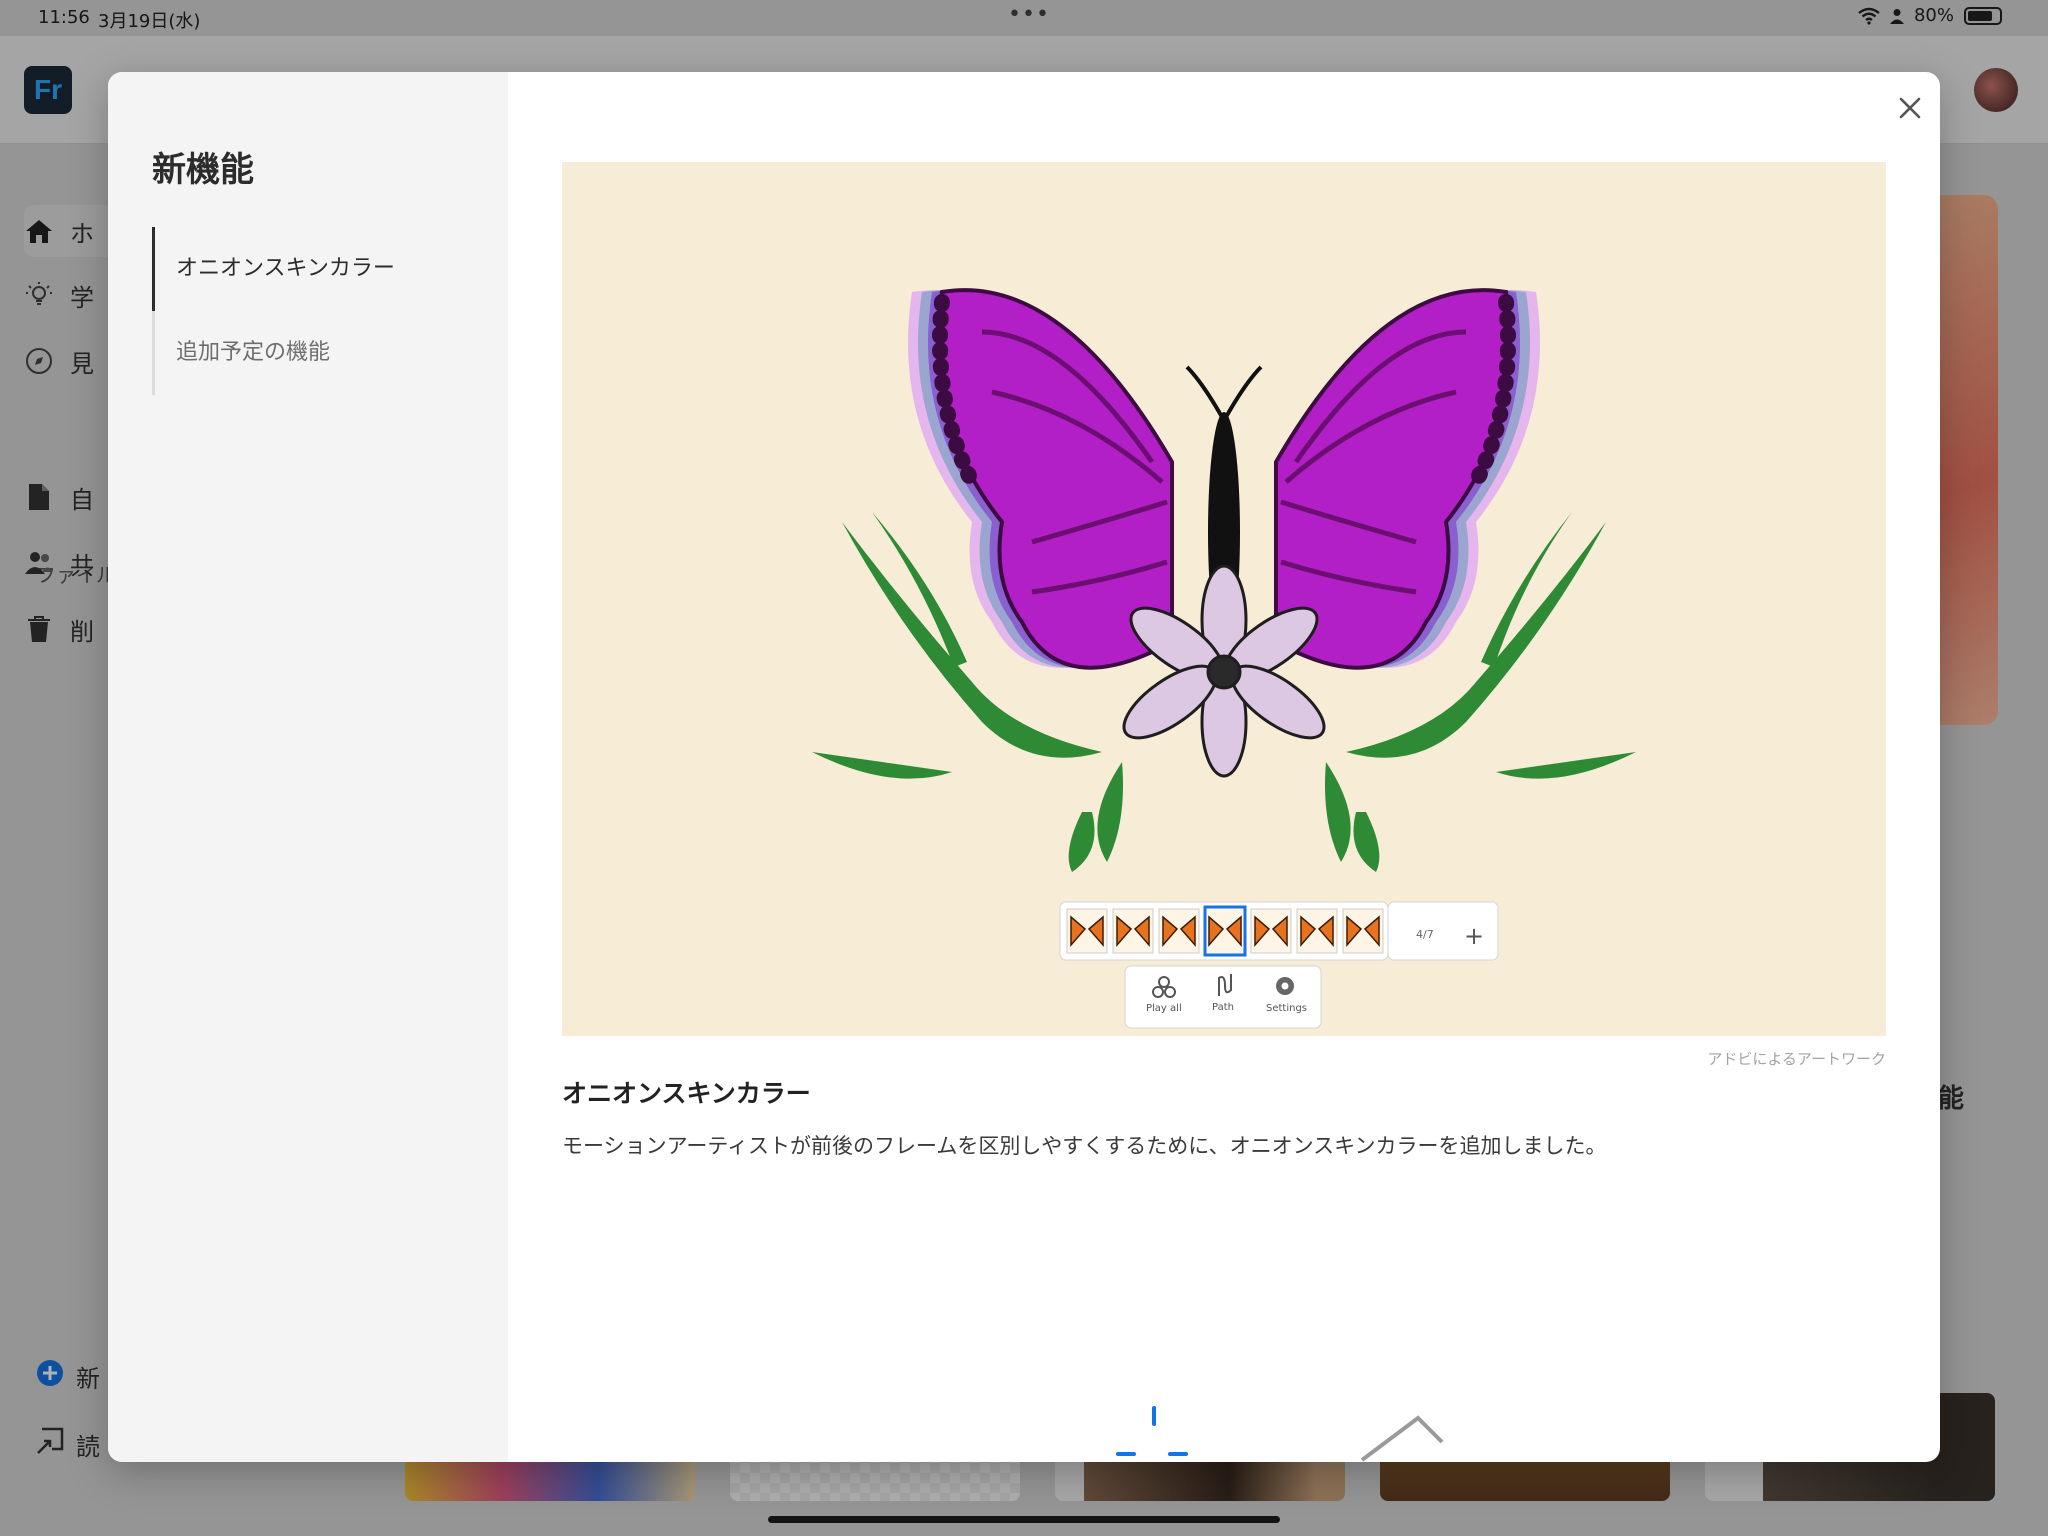  Describe the element at coordinates (1223, 1007) in the screenshot. I see `path-label: Path` at that location.